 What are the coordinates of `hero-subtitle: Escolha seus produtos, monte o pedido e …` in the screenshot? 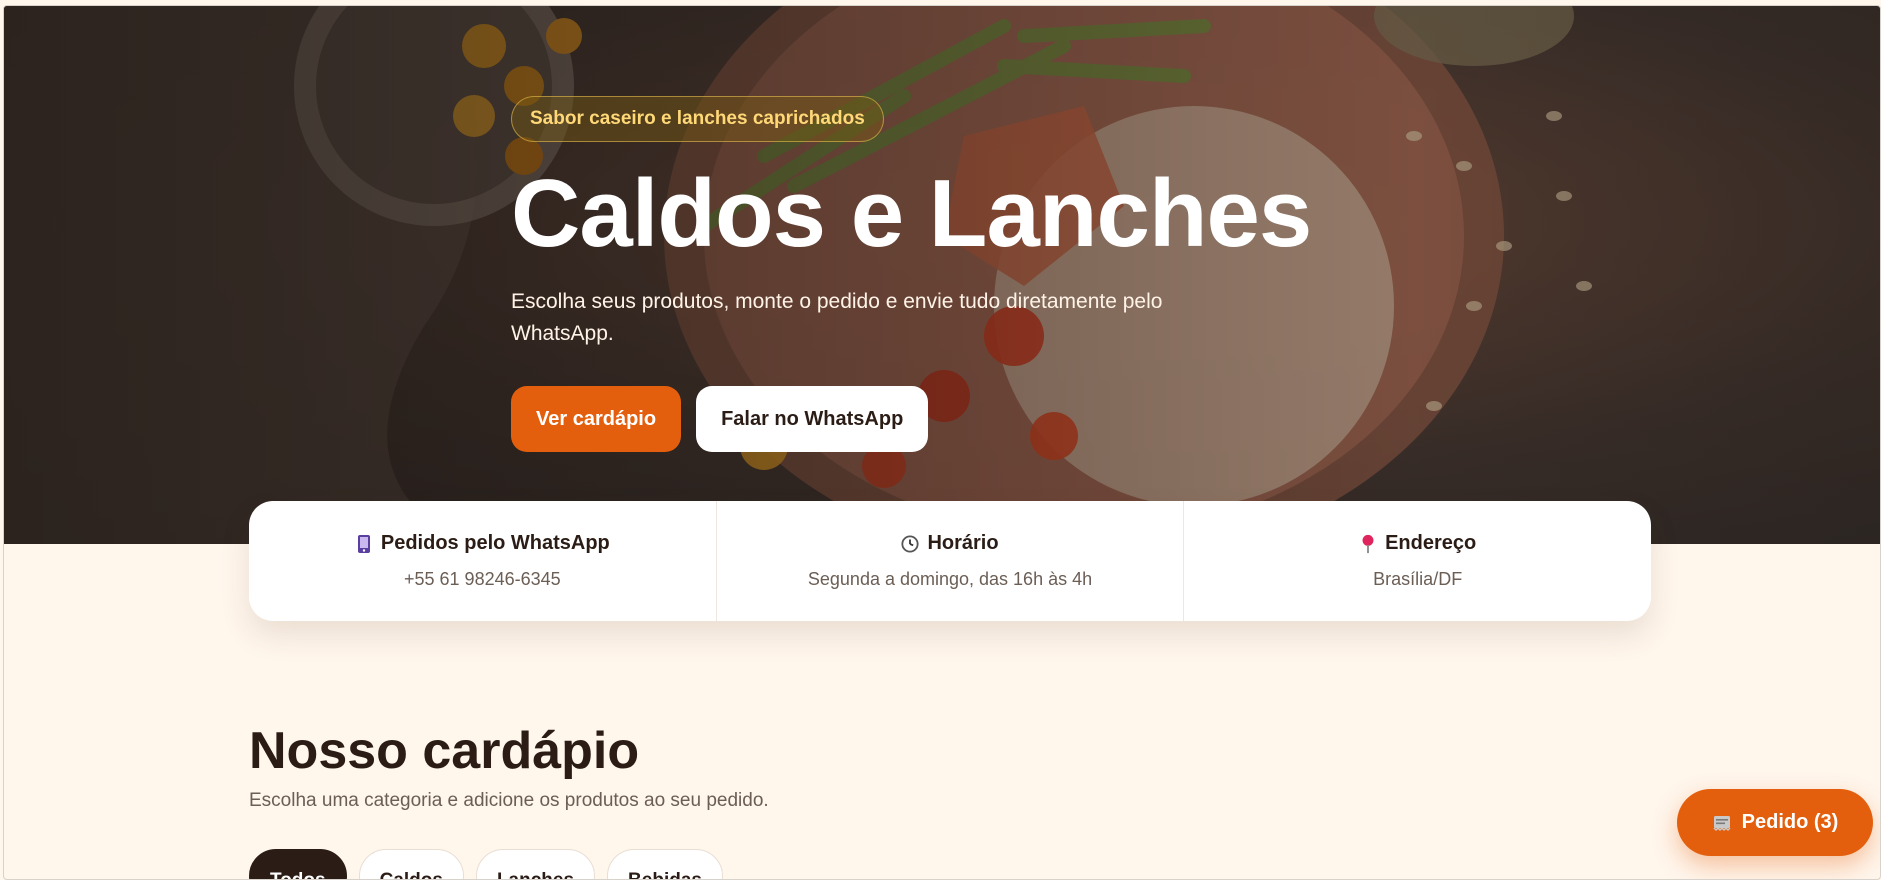 It's located at (837, 317).